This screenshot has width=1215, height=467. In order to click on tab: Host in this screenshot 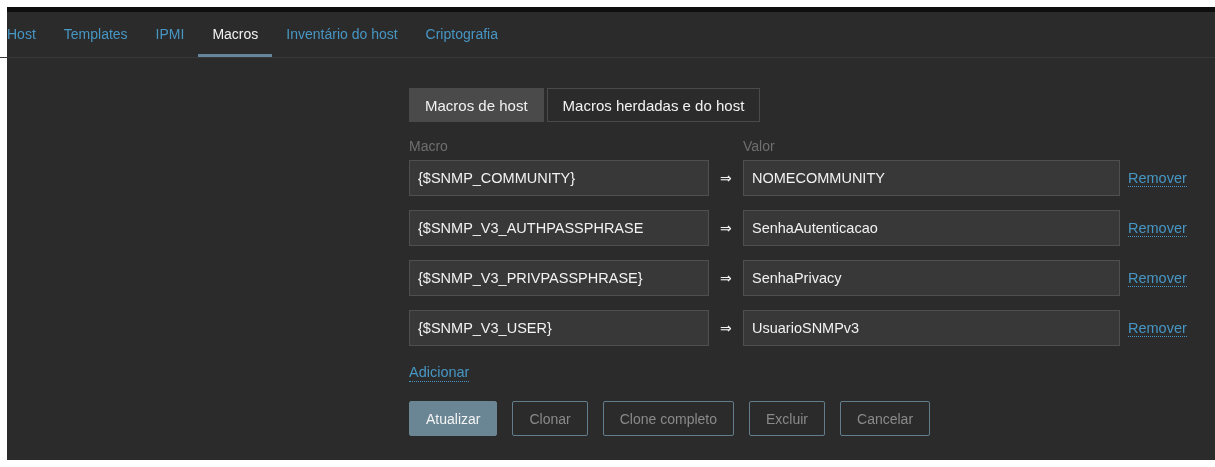, I will do `click(25, 34)`.